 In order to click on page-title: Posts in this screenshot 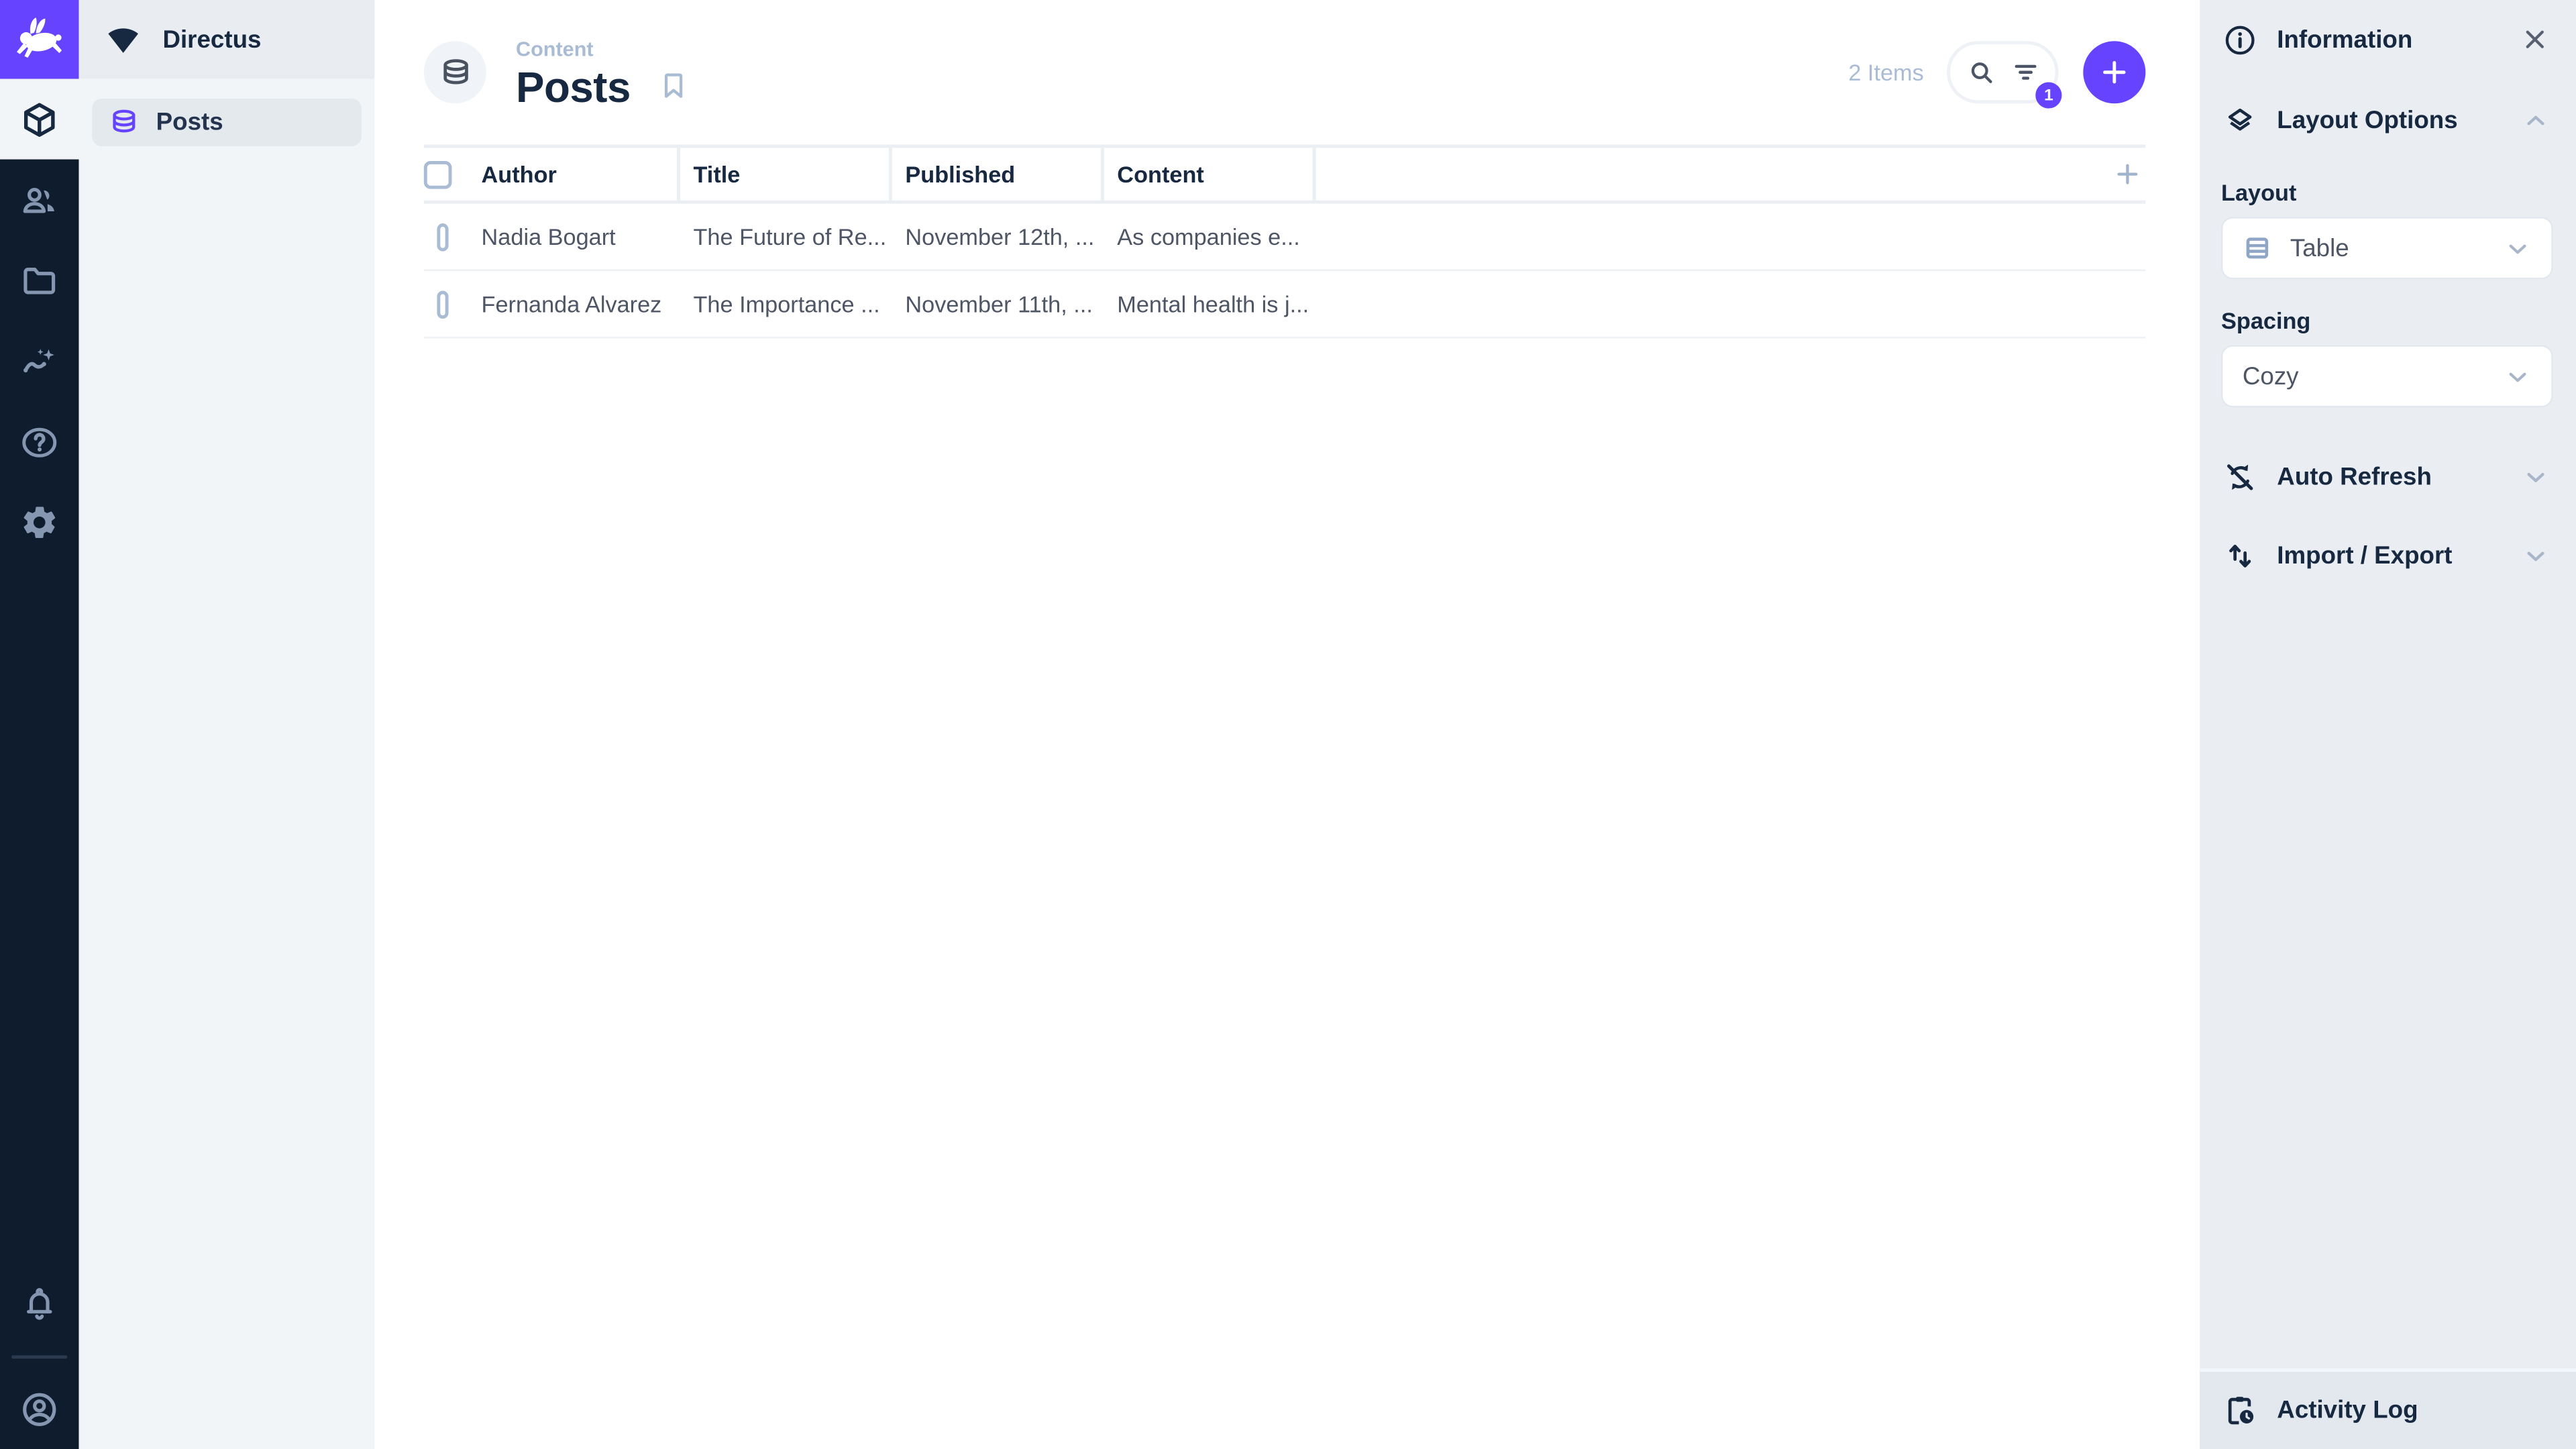, I will do `click(573, 86)`.